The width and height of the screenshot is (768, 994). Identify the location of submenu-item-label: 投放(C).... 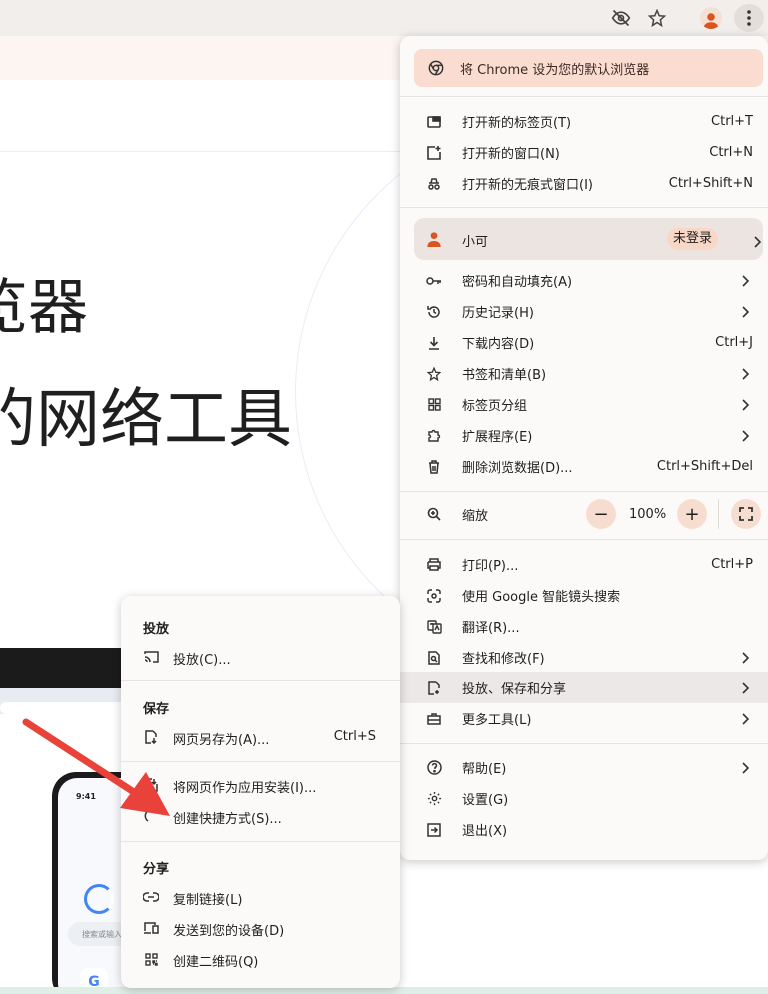
(202, 660).